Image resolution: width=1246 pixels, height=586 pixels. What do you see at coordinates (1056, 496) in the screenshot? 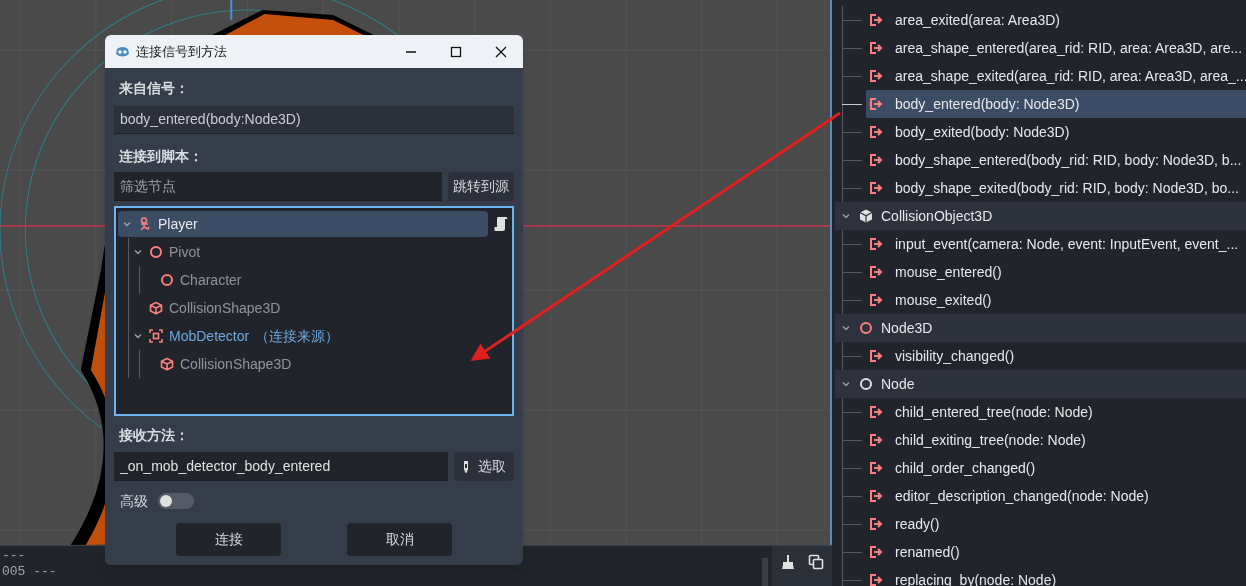
I see `signal-item: editor_description_changed(node: Node)` at bounding box center [1056, 496].